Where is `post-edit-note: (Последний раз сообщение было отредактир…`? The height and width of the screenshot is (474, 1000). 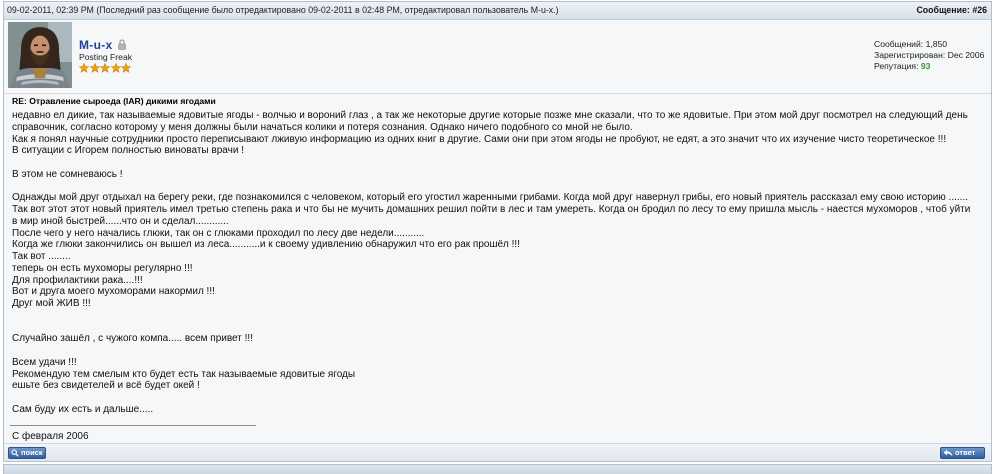 post-edit-note: (Последний раз сообщение было отредактир… is located at coordinates (327, 10).